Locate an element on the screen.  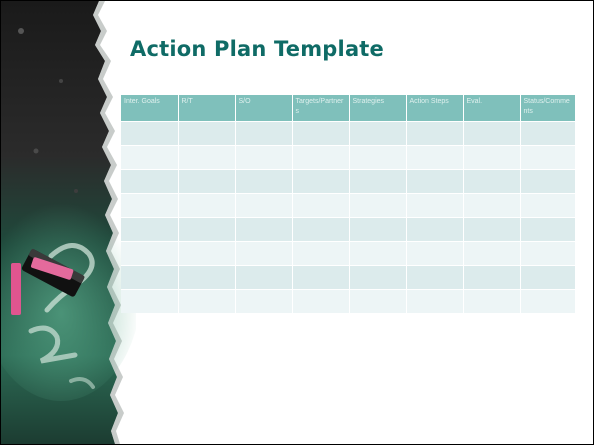
column-header-inter-goals: Inter. Goals is located at coordinates (150, 108).